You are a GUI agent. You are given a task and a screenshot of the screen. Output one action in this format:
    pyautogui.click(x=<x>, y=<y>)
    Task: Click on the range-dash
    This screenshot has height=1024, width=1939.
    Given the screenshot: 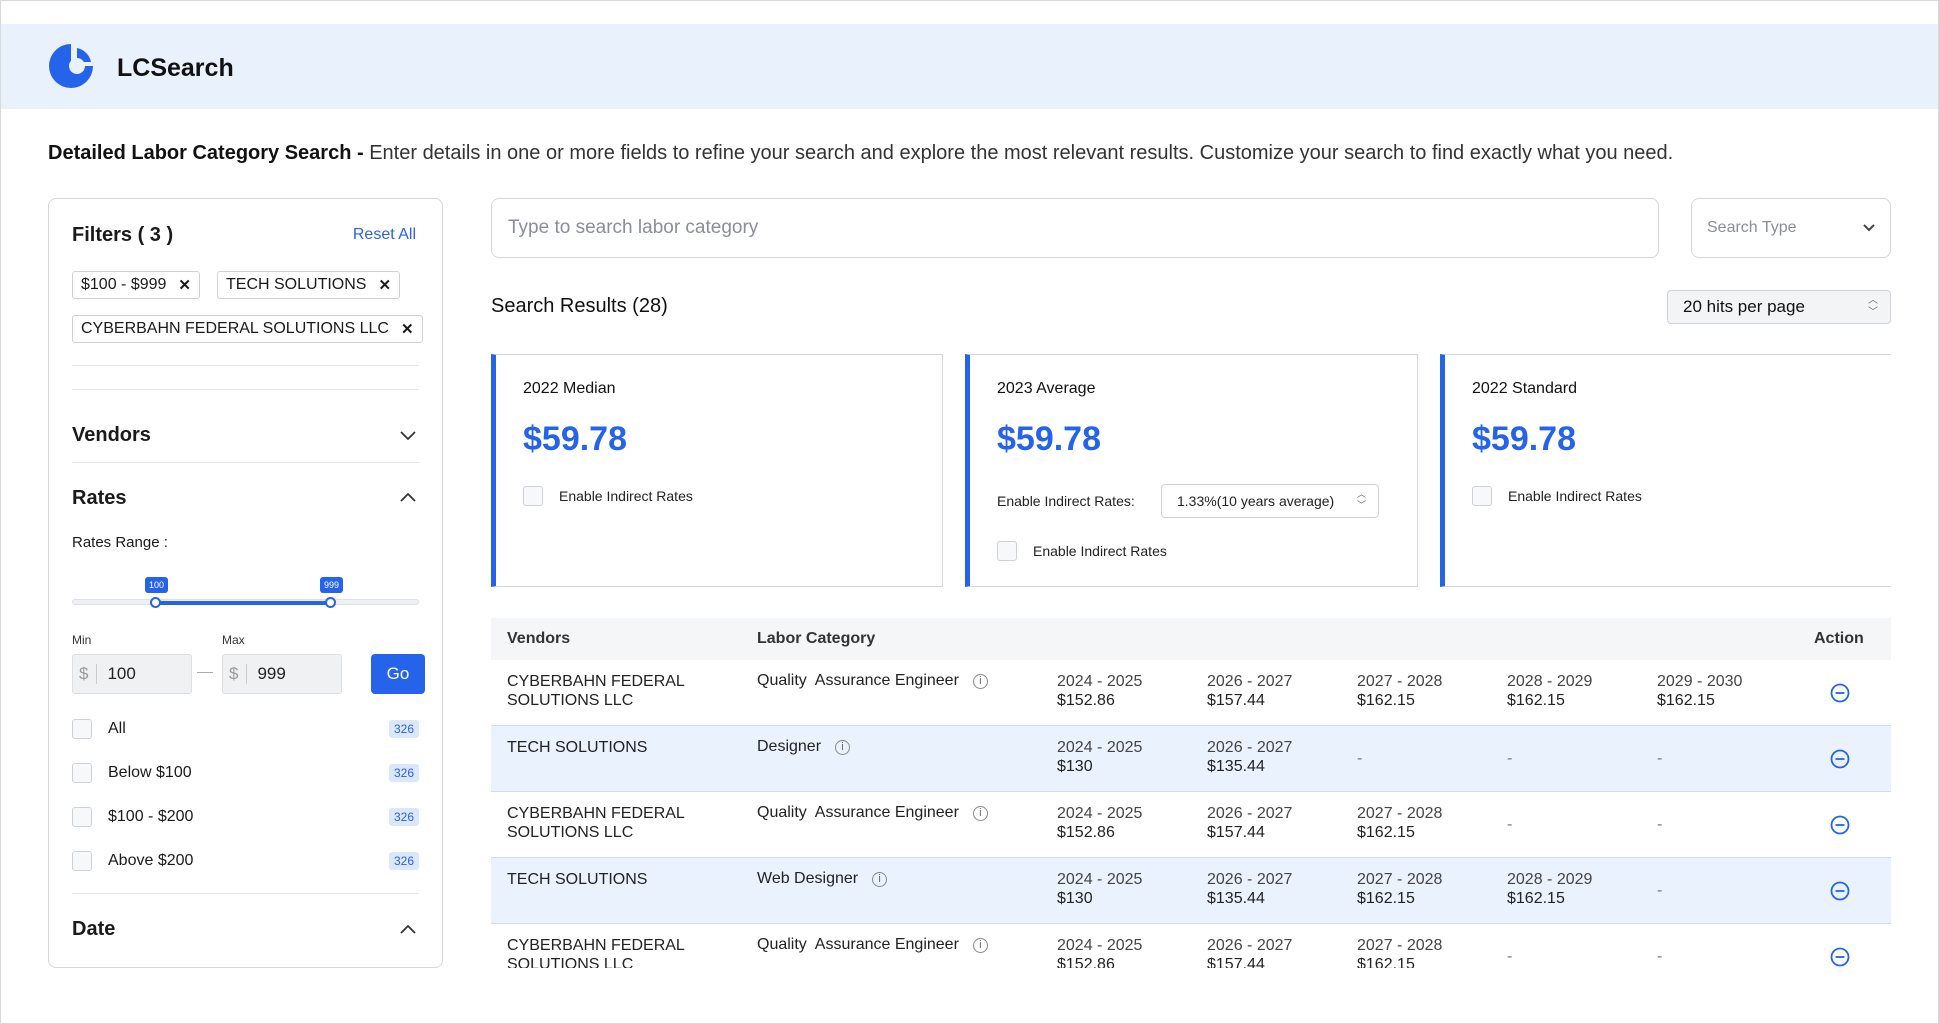 What is the action you would take?
    pyautogui.click(x=205, y=672)
    